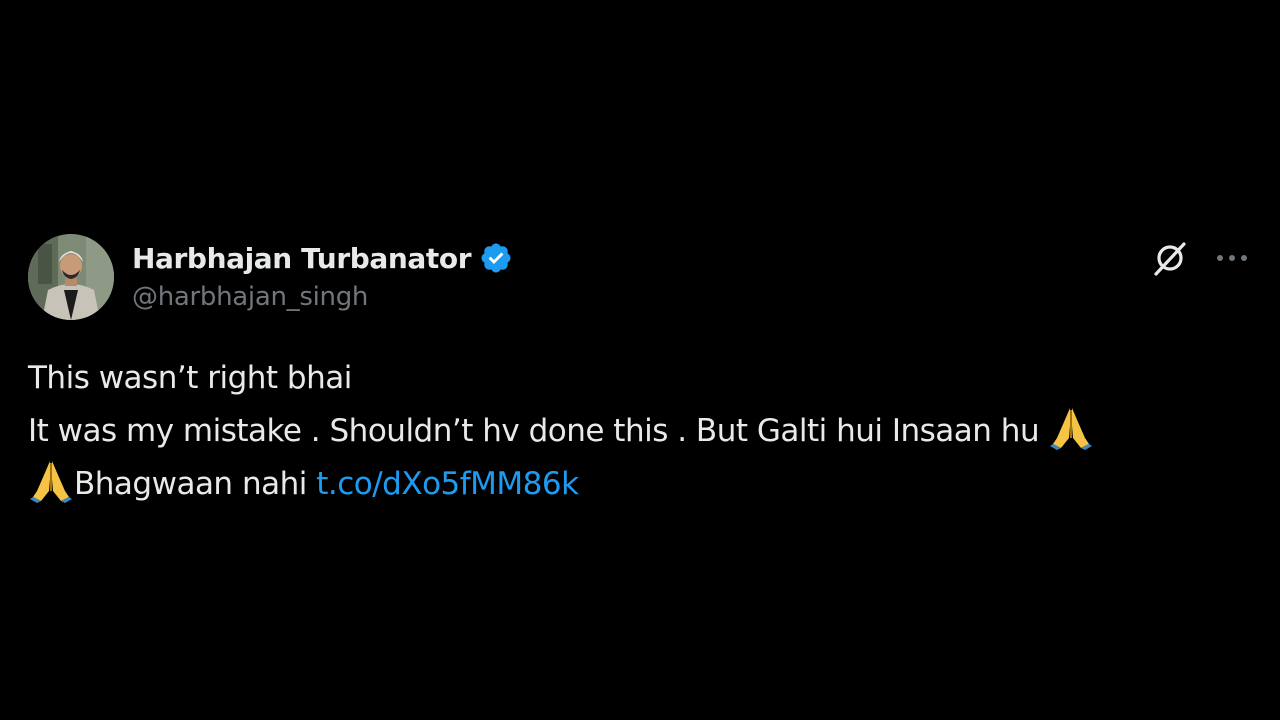 The image size is (1280, 720). Describe the element at coordinates (640, 279) in the screenshot. I see `tweet-header: Harbhajan Turbanator @harbhajan_singh` at that location.